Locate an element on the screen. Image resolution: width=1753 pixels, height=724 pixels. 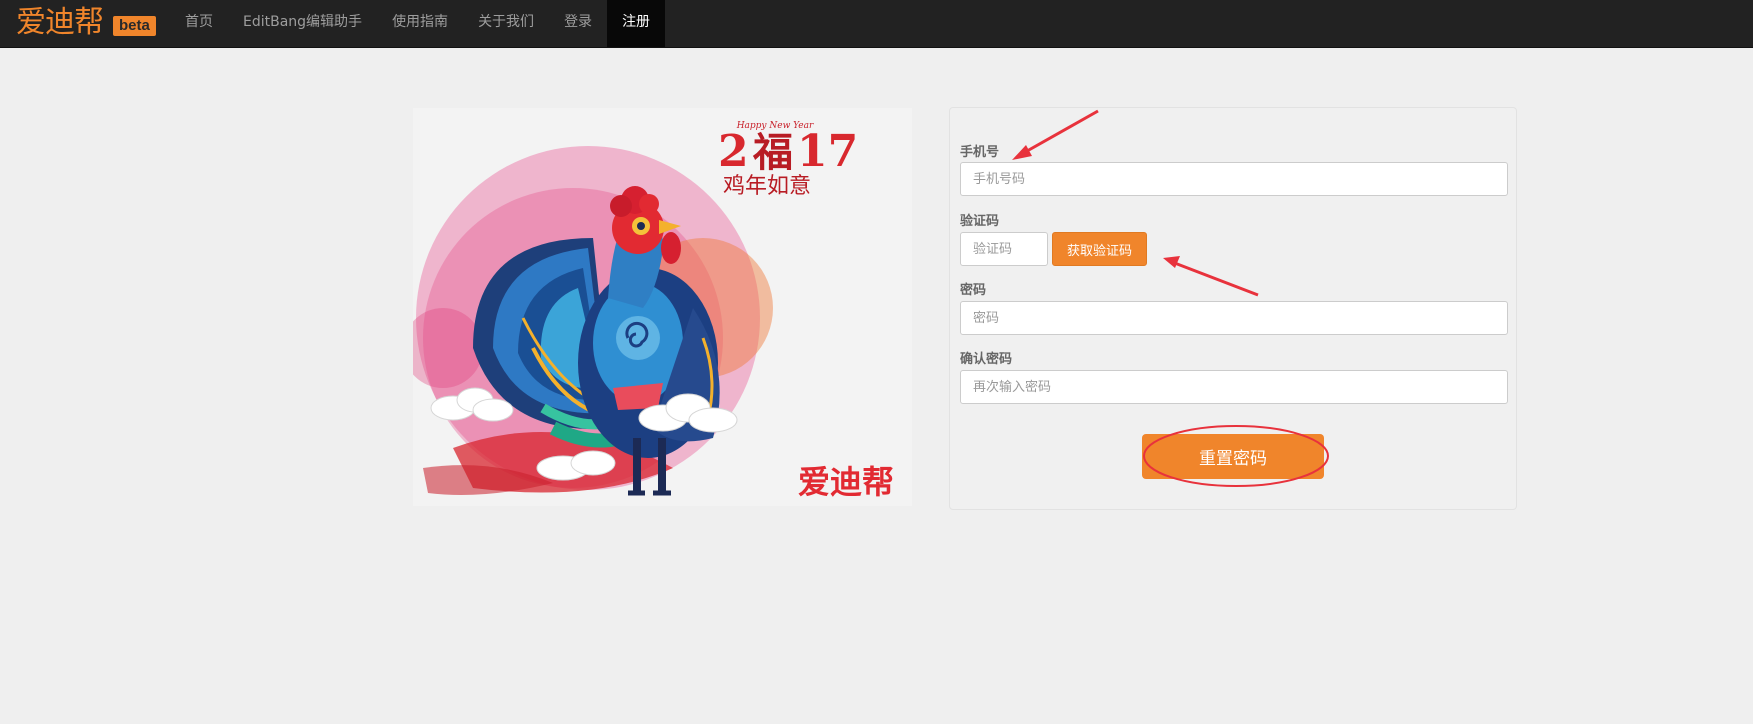
password-label: 密码 is located at coordinates (973, 290).